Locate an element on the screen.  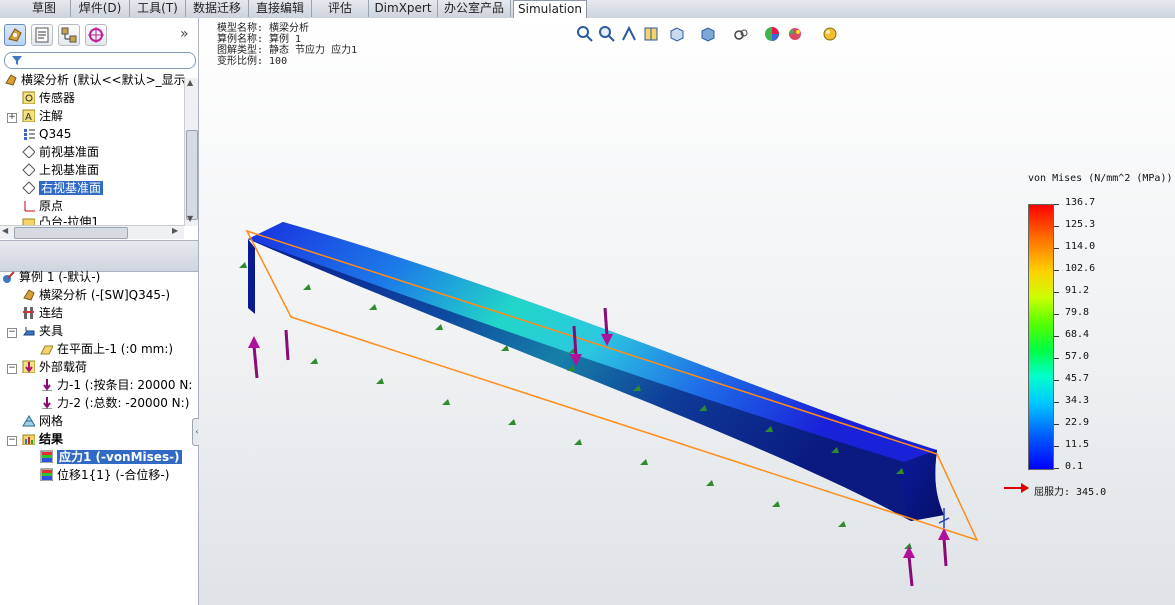
scroll-down-icon: ▼ is located at coordinates (190, 218).